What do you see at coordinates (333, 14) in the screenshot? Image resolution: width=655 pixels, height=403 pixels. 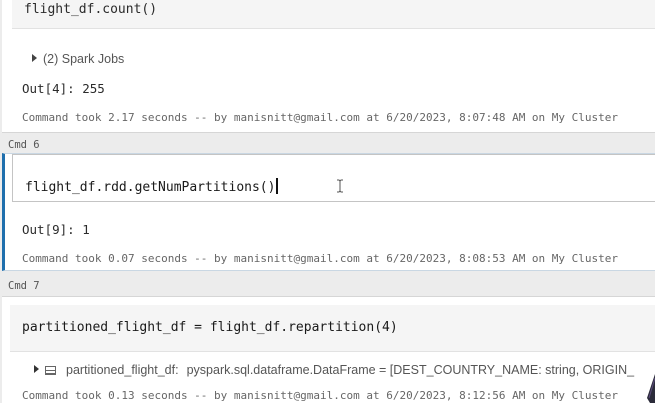 I see `code-editor: flight_df.count()` at bounding box center [333, 14].